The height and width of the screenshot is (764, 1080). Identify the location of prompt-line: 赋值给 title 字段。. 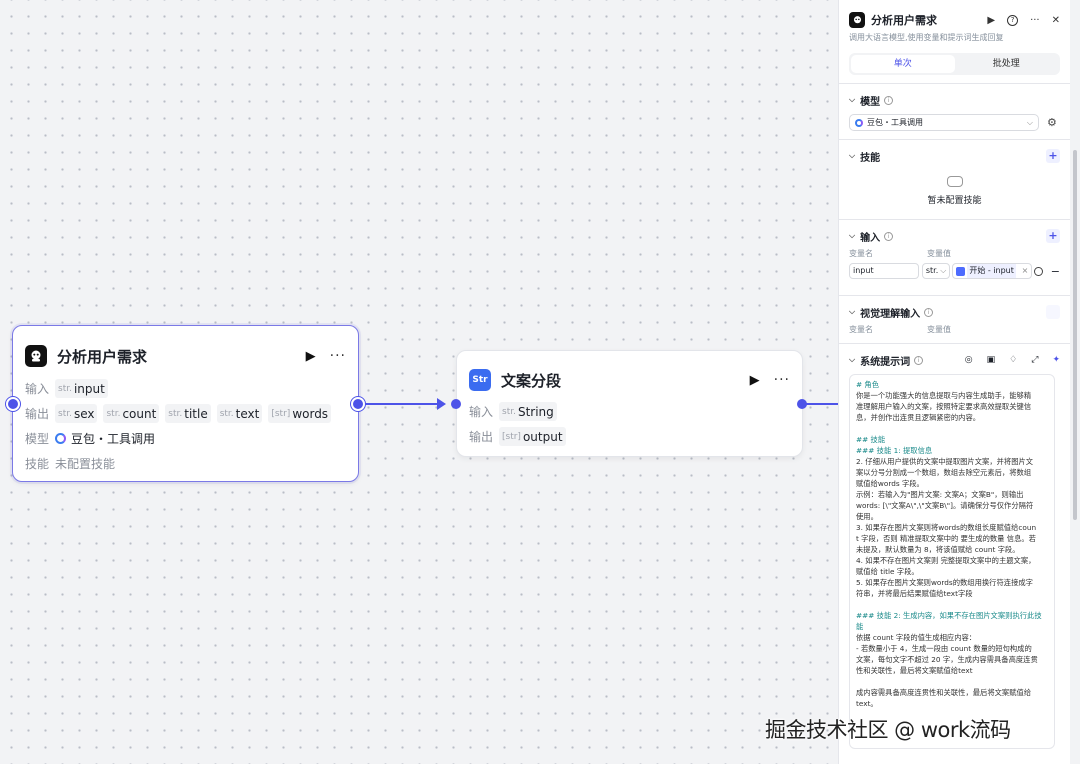
(887, 571).